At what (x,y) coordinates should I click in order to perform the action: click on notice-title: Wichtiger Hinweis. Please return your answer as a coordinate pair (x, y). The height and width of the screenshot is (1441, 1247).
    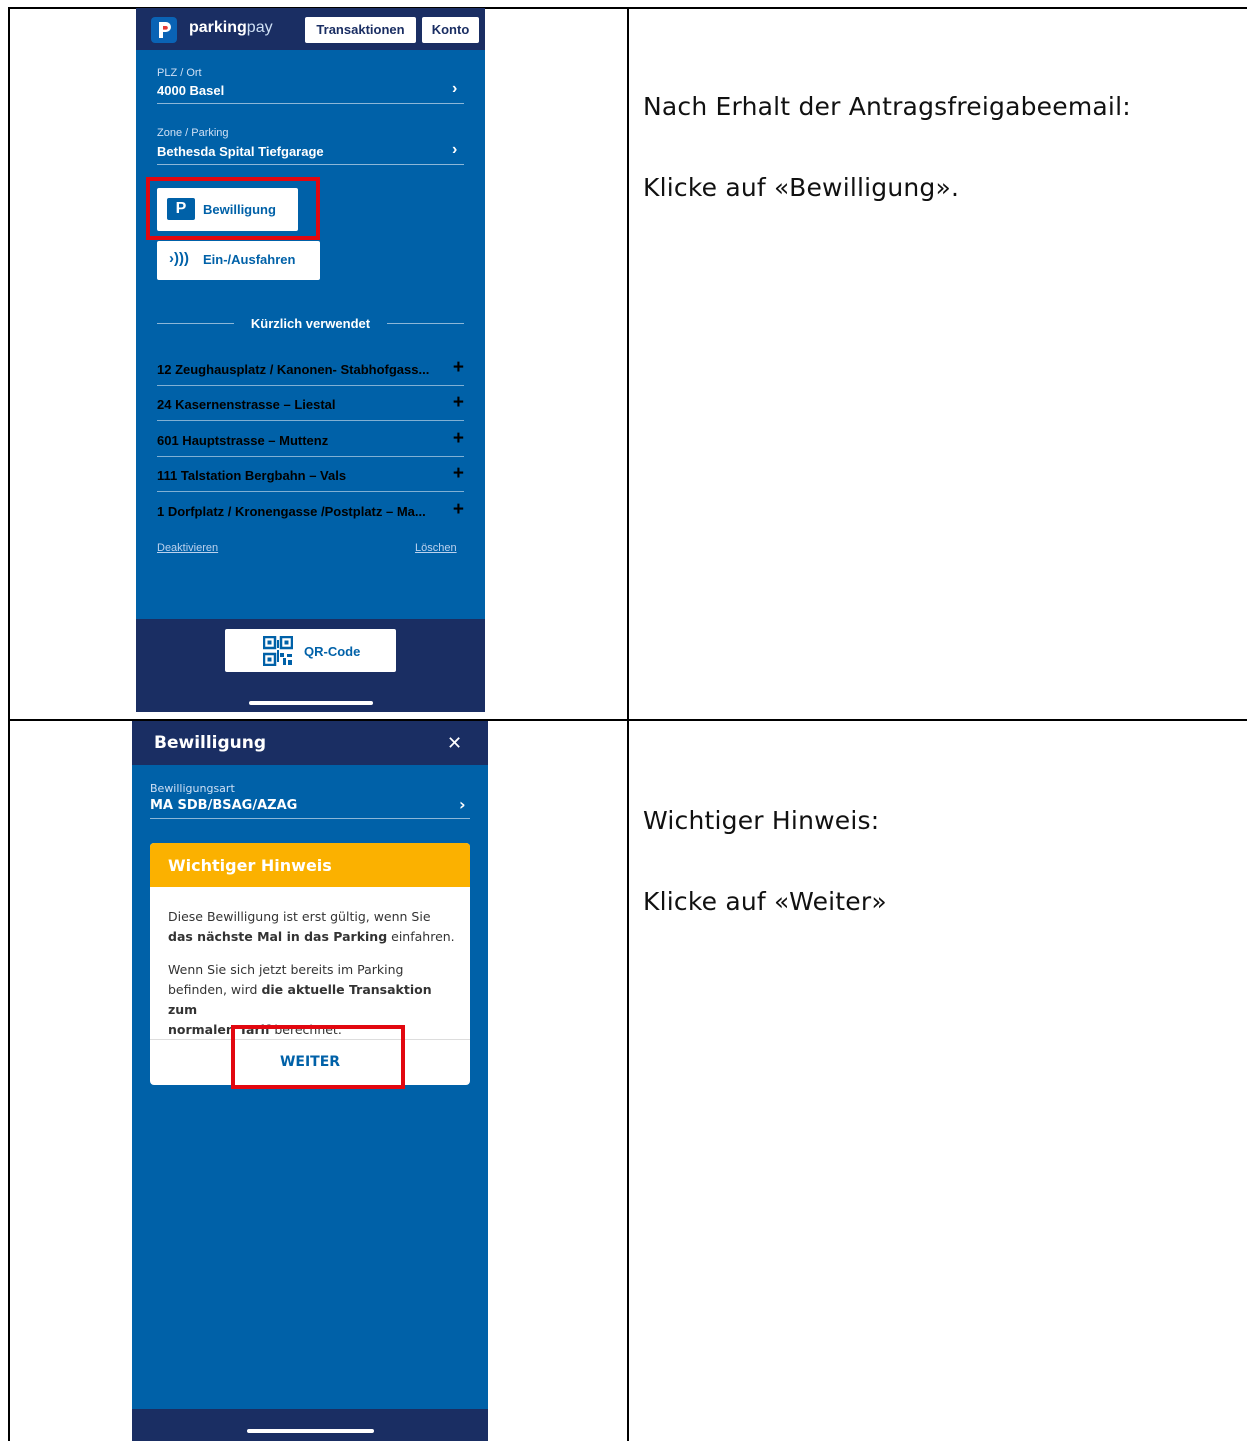
    Looking at the image, I should click on (250, 865).